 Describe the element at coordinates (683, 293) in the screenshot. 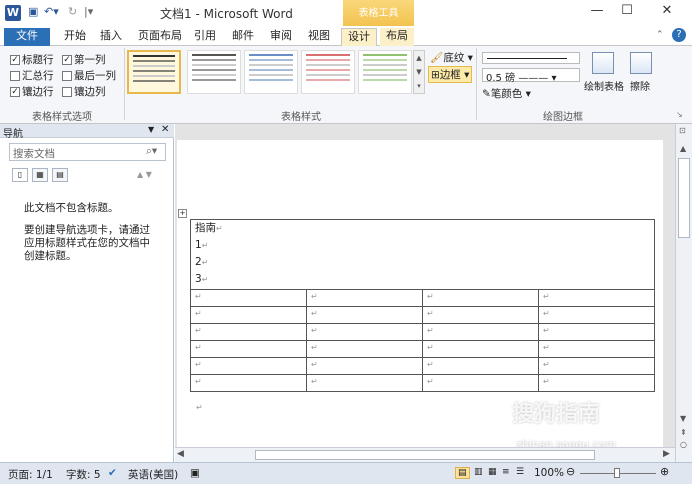

I see `vertical-scrollbar: ⊡ ▲ ▼ ⇞ ○` at that location.